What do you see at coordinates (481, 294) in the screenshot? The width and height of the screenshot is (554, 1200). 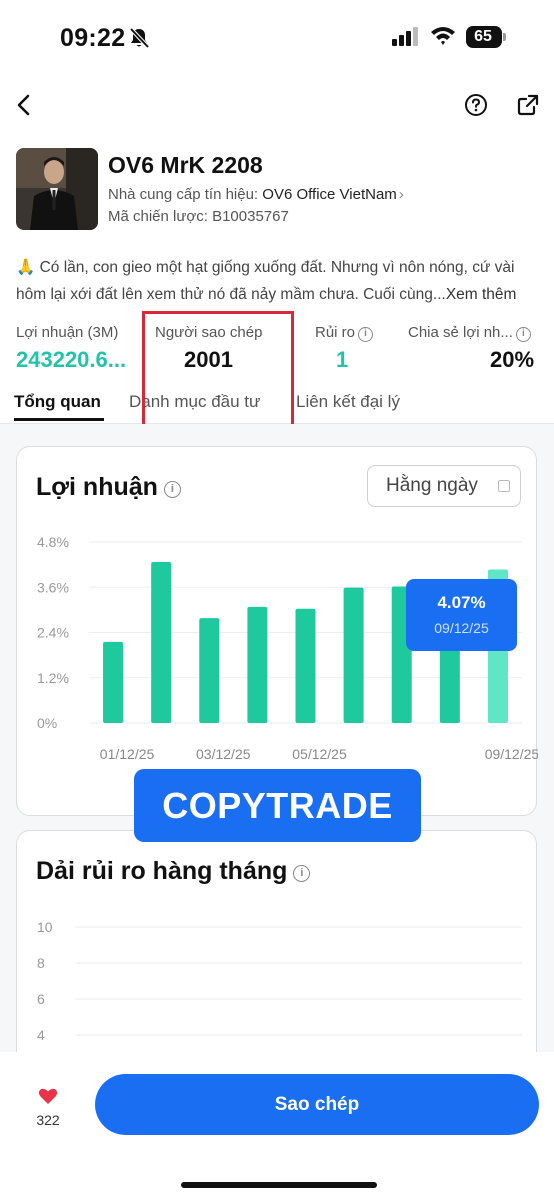 I see `see-more-link: Xem thêm` at bounding box center [481, 294].